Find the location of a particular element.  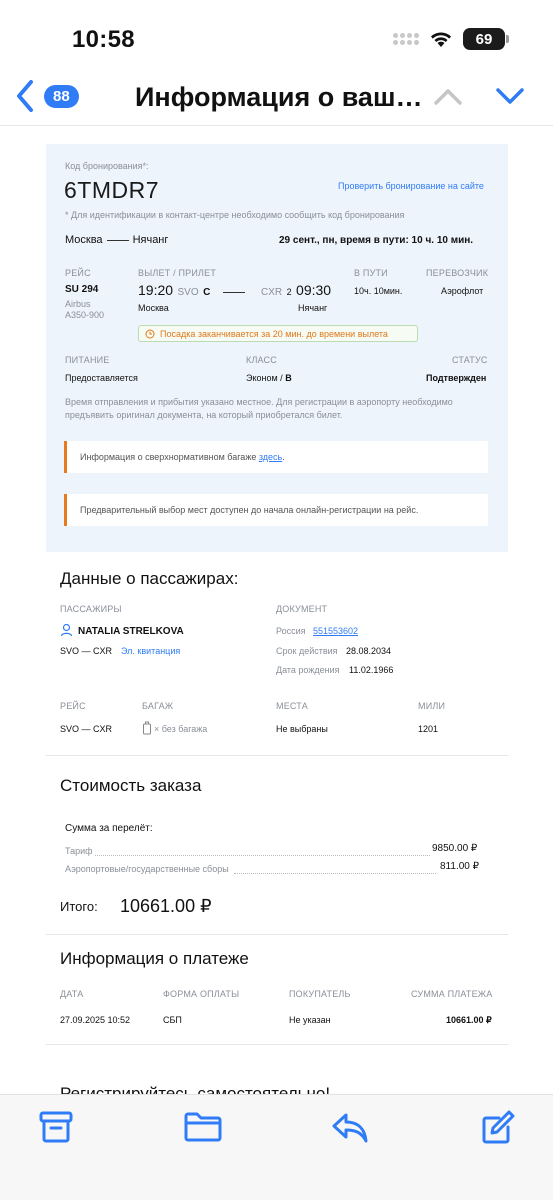

route-cities: Москва Нячанг is located at coordinates (116, 240).